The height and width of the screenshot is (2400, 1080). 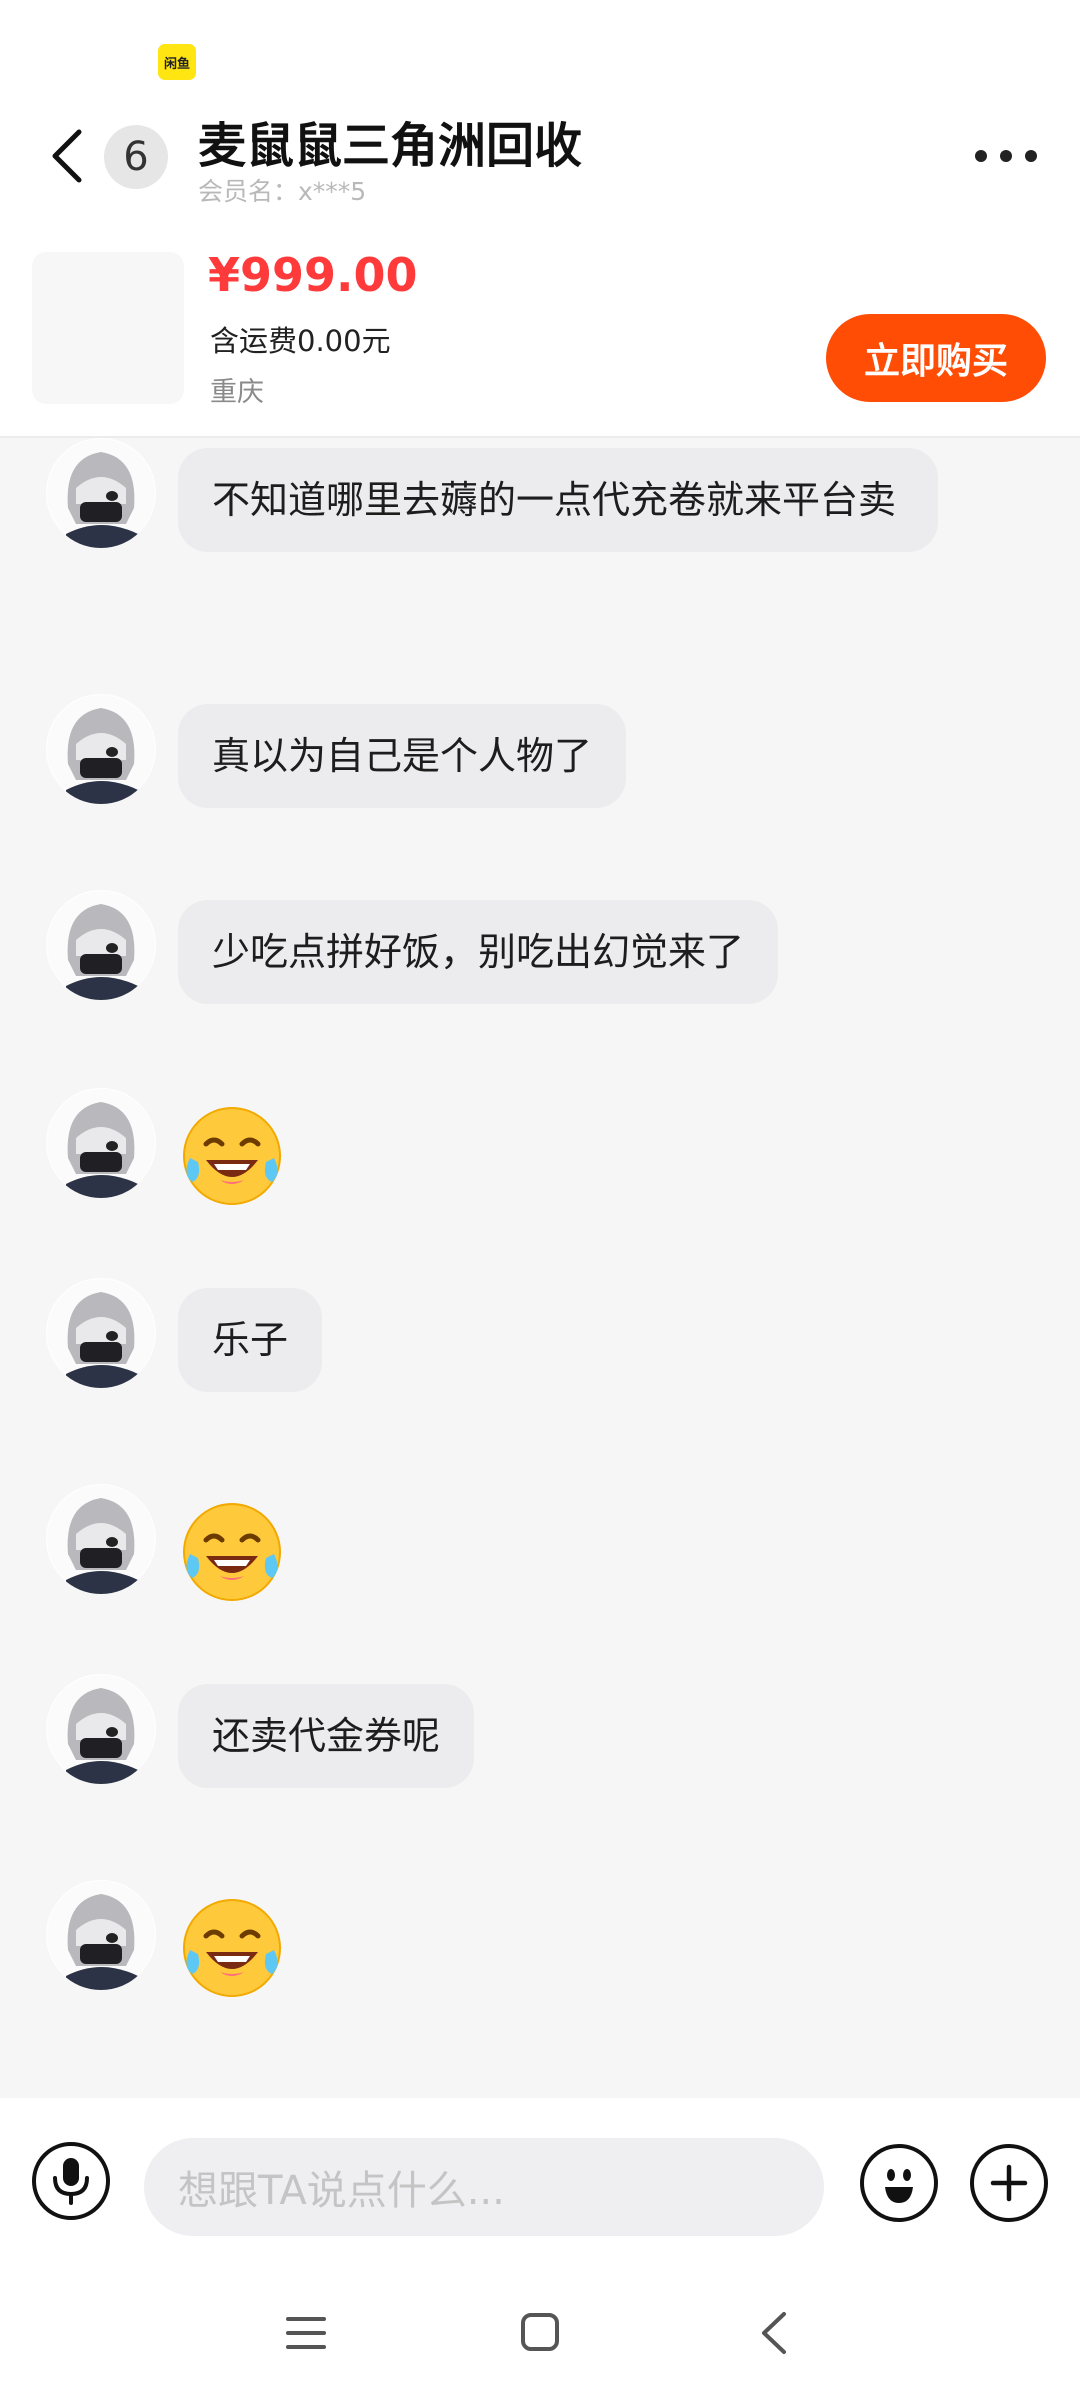 What do you see at coordinates (478, 952) in the screenshot?
I see `message-bubble: 少吃点拼好饭，别吃出幻觉来了` at bounding box center [478, 952].